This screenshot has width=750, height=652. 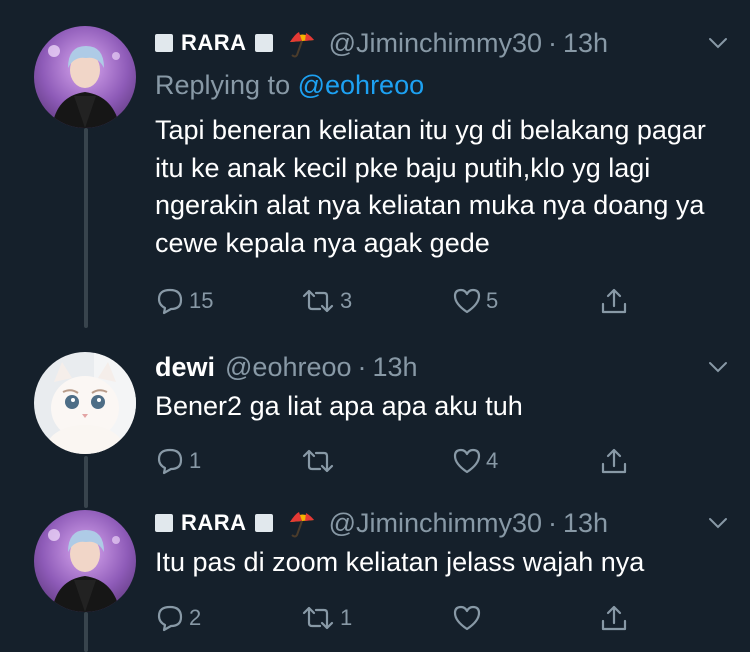 What do you see at coordinates (185, 367) in the screenshot?
I see `display-name: dewi` at bounding box center [185, 367].